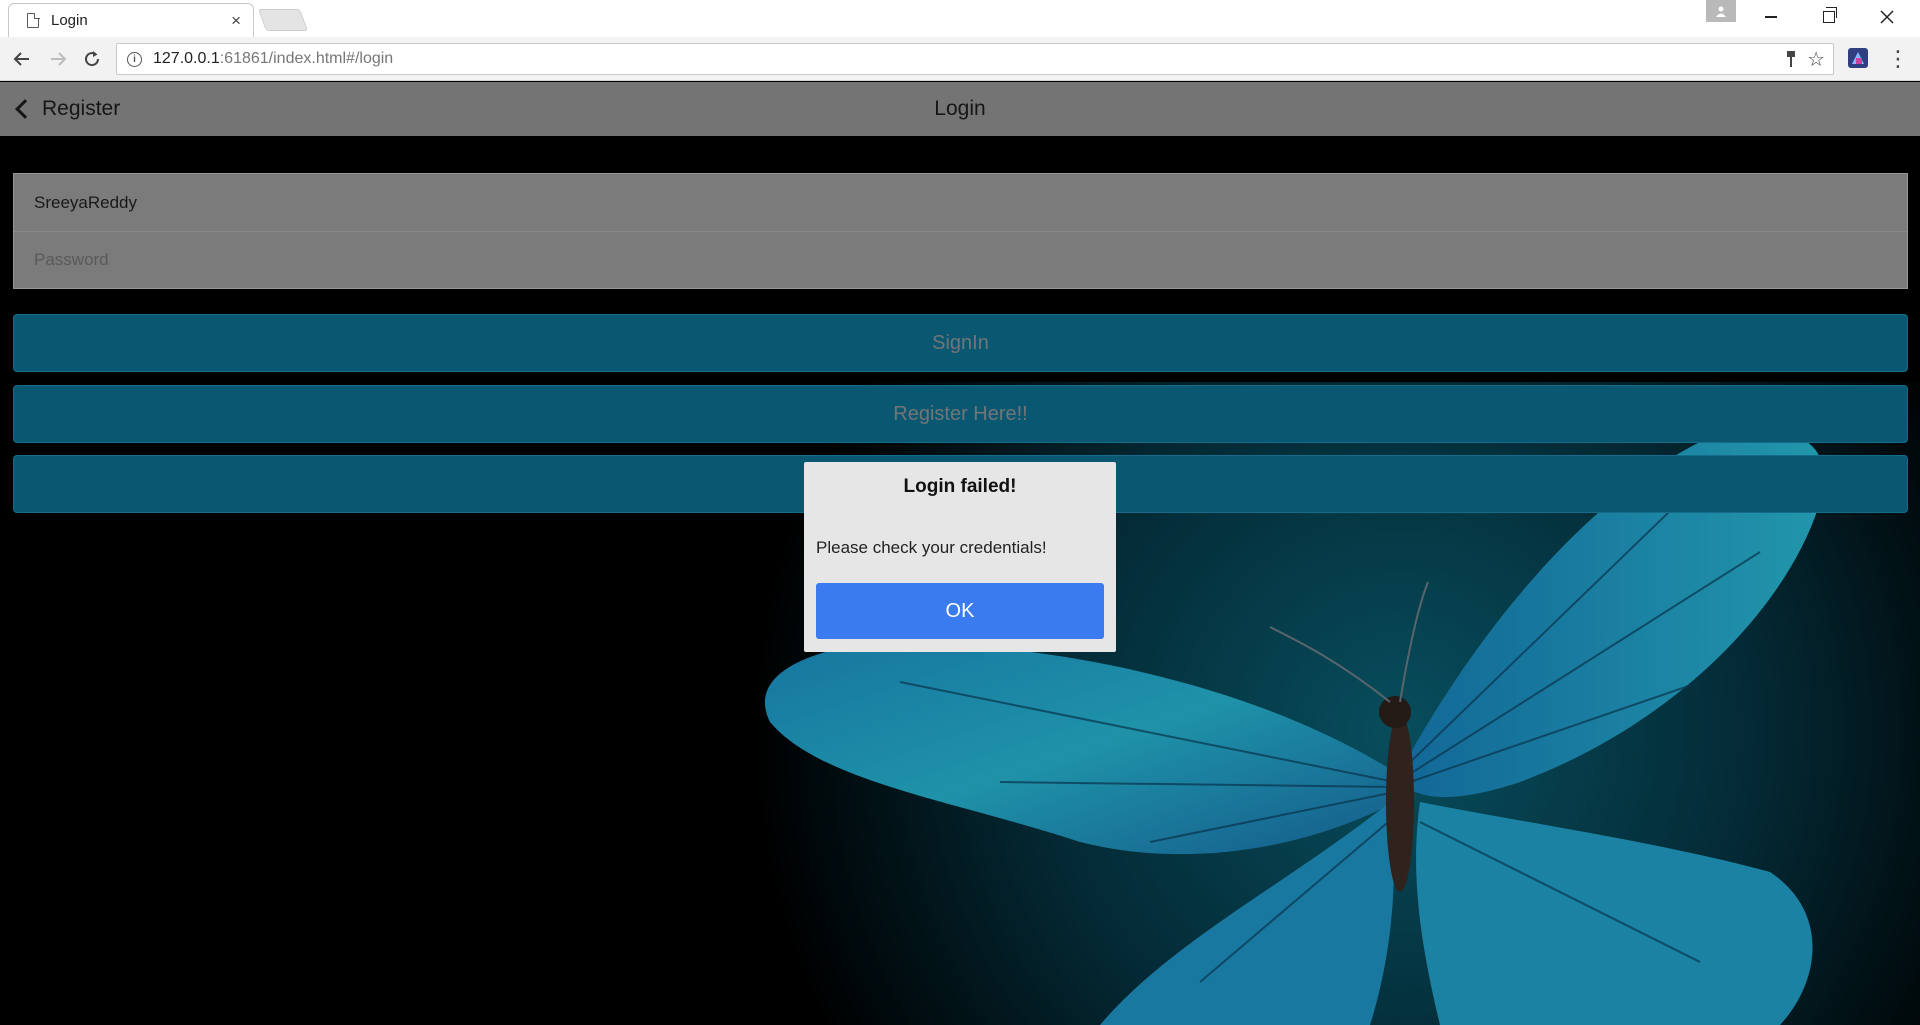 The width and height of the screenshot is (1920, 1025). What do you see at coordinates (1721, 11) in the screenshot?
I see `profile-icon` at bounding box center [1721, 11].